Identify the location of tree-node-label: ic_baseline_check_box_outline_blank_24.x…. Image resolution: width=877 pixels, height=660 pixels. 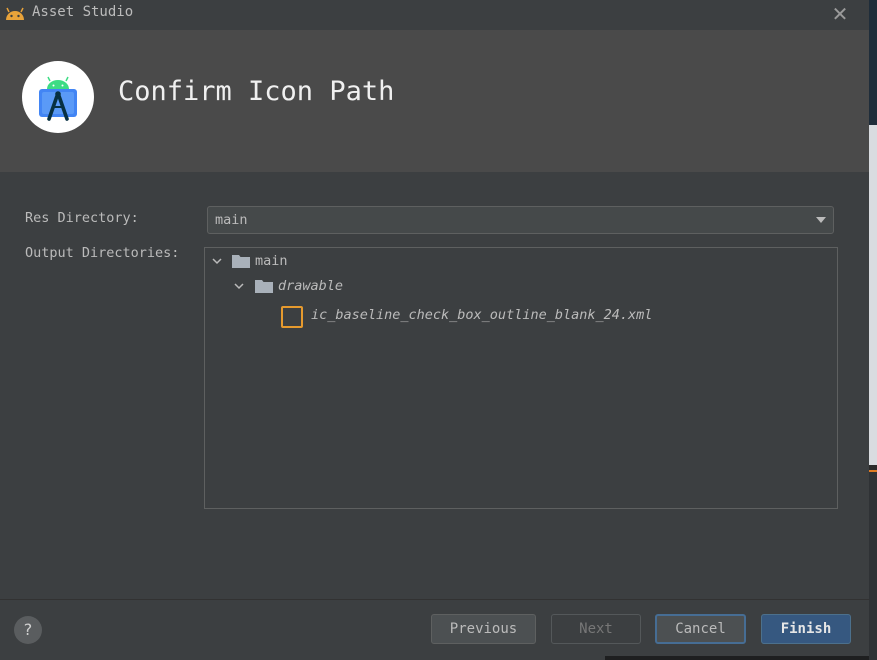
(482, 315).